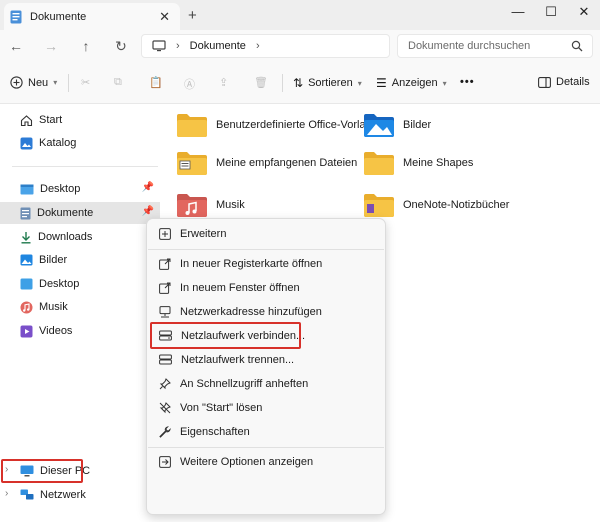 This screenshot has width=600, height=522. I want to click on menu-item-label: Netzwerkadresse hinzufügen, so click(251, 312).